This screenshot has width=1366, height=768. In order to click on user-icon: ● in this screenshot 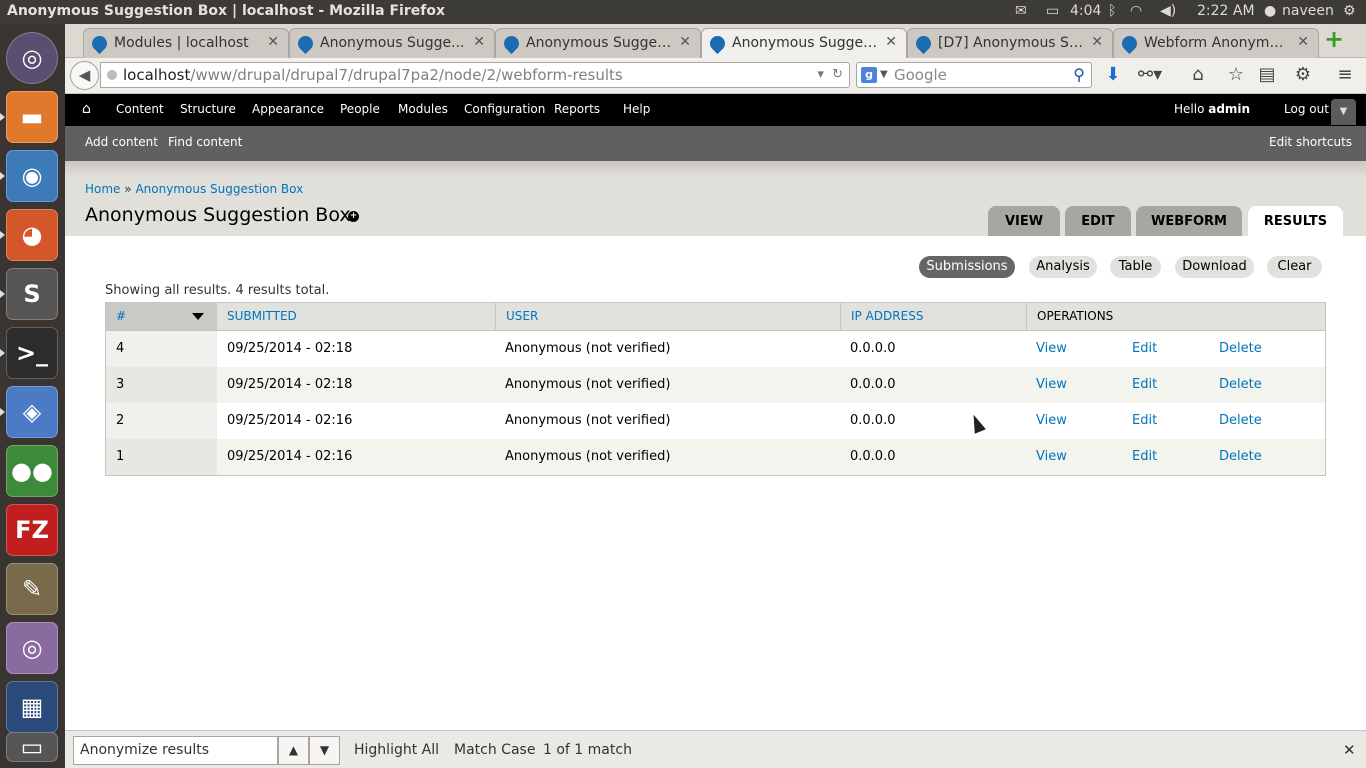, I will do `click(1270, 11)`.